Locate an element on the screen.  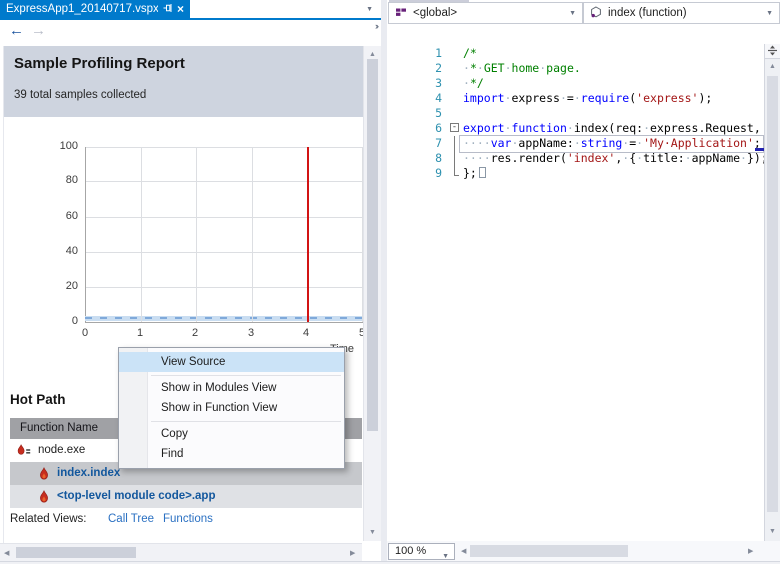
tab-profiling-report: ExpressApp1_20140717.vspx × is located at coordinates (95, 9).